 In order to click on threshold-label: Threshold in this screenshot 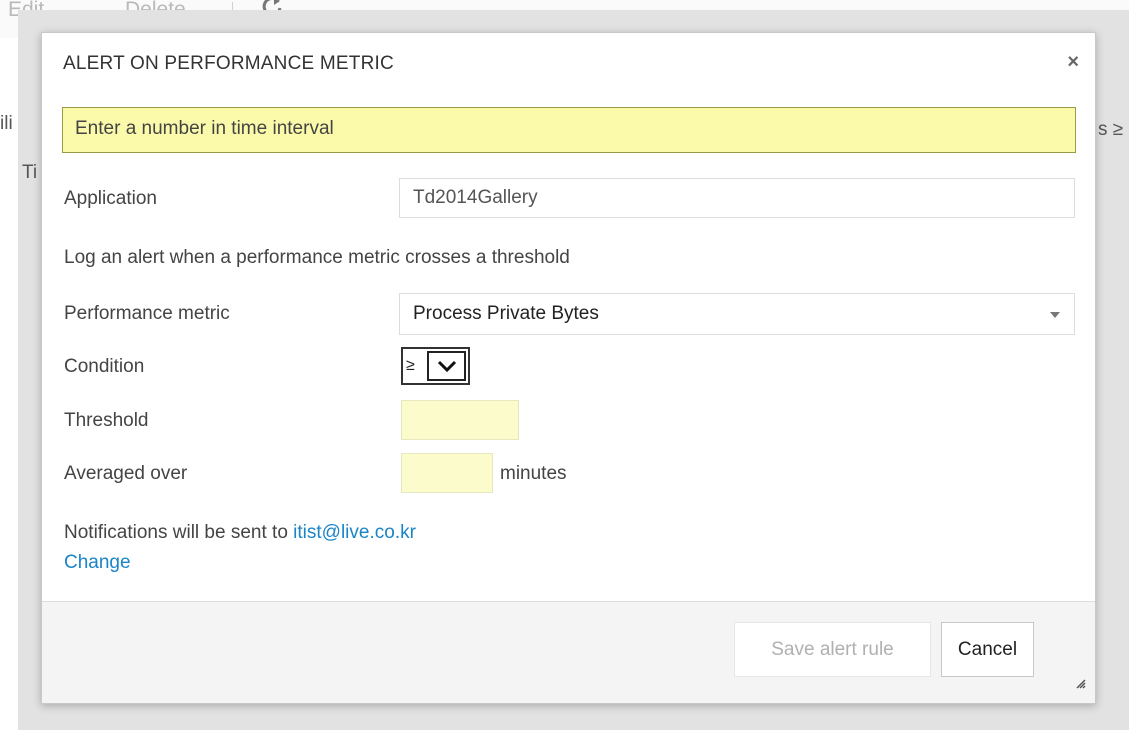, I will do `click(106, 420)`.